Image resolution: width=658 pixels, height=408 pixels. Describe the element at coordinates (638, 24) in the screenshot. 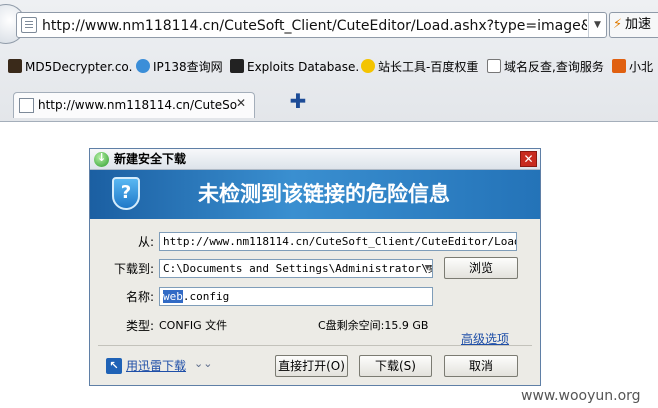

I see `accelerate-label: 加速` at that location.